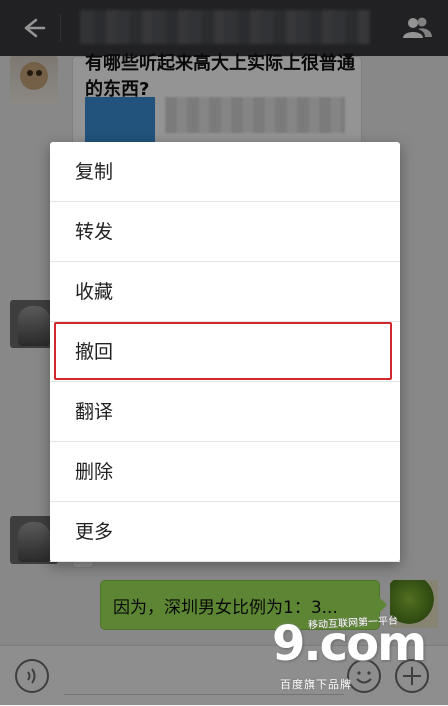 This screenshot has height=706, width=448. What do you see at coordinates (225, 472) in the screenshot?
I see `menu-item-delete: 删除` at bounding box center [225, 472].